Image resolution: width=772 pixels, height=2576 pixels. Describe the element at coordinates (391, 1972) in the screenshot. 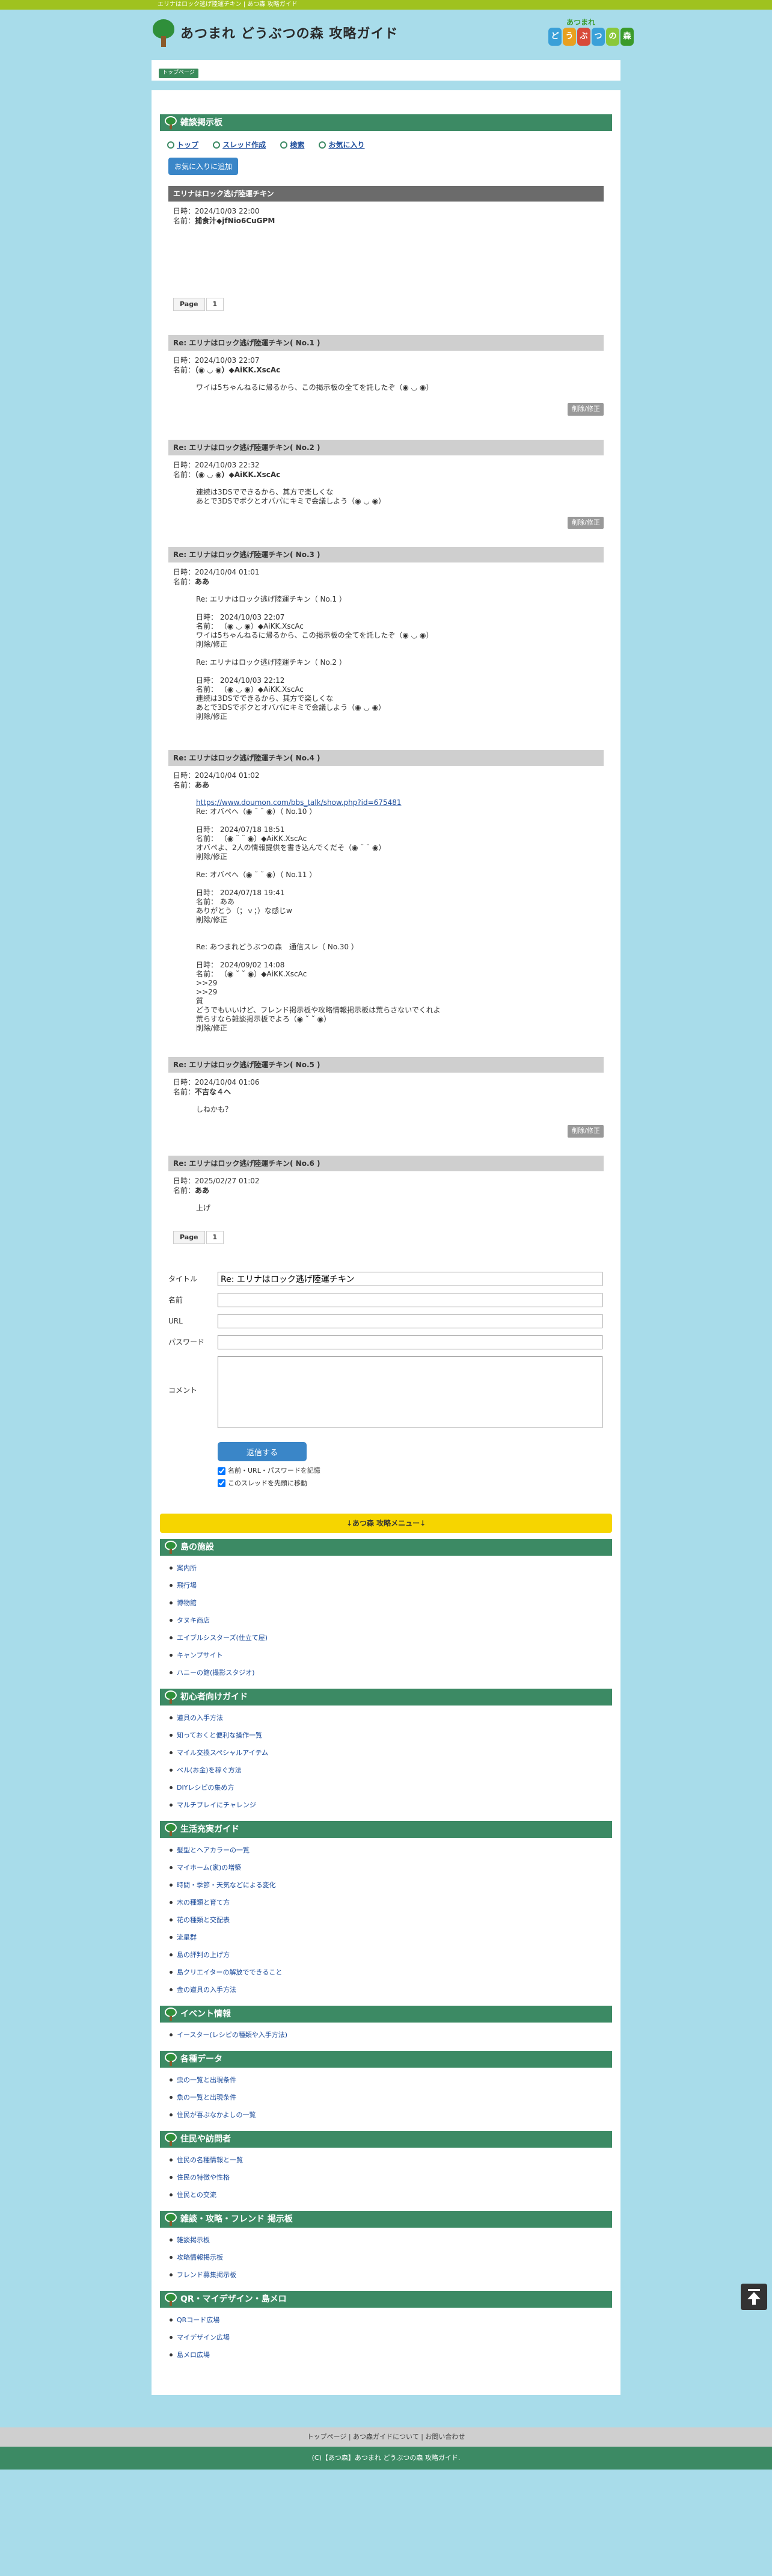

I see `menu-item: 島クリエイターの解放でできること` at that location.